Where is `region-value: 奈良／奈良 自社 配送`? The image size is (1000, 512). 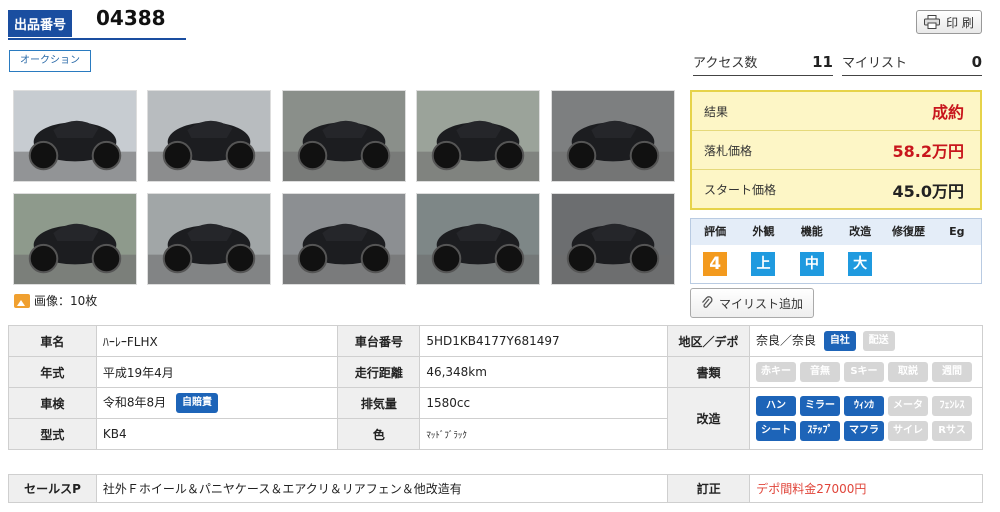
region-value: 奈良／奈良 自社 配送 is located at coordinates (866, 341).